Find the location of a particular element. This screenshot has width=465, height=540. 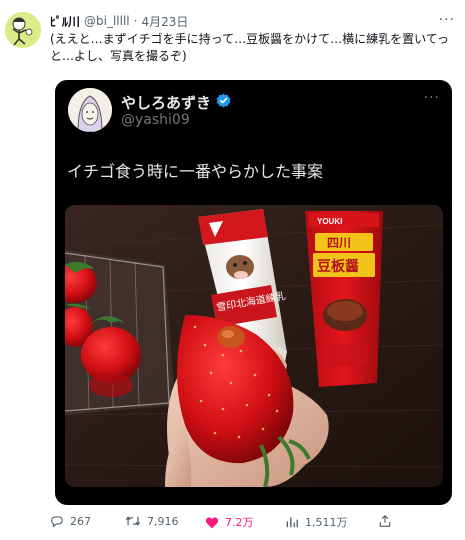

view-count: 1,511万 is located at coordinates (326, 522).